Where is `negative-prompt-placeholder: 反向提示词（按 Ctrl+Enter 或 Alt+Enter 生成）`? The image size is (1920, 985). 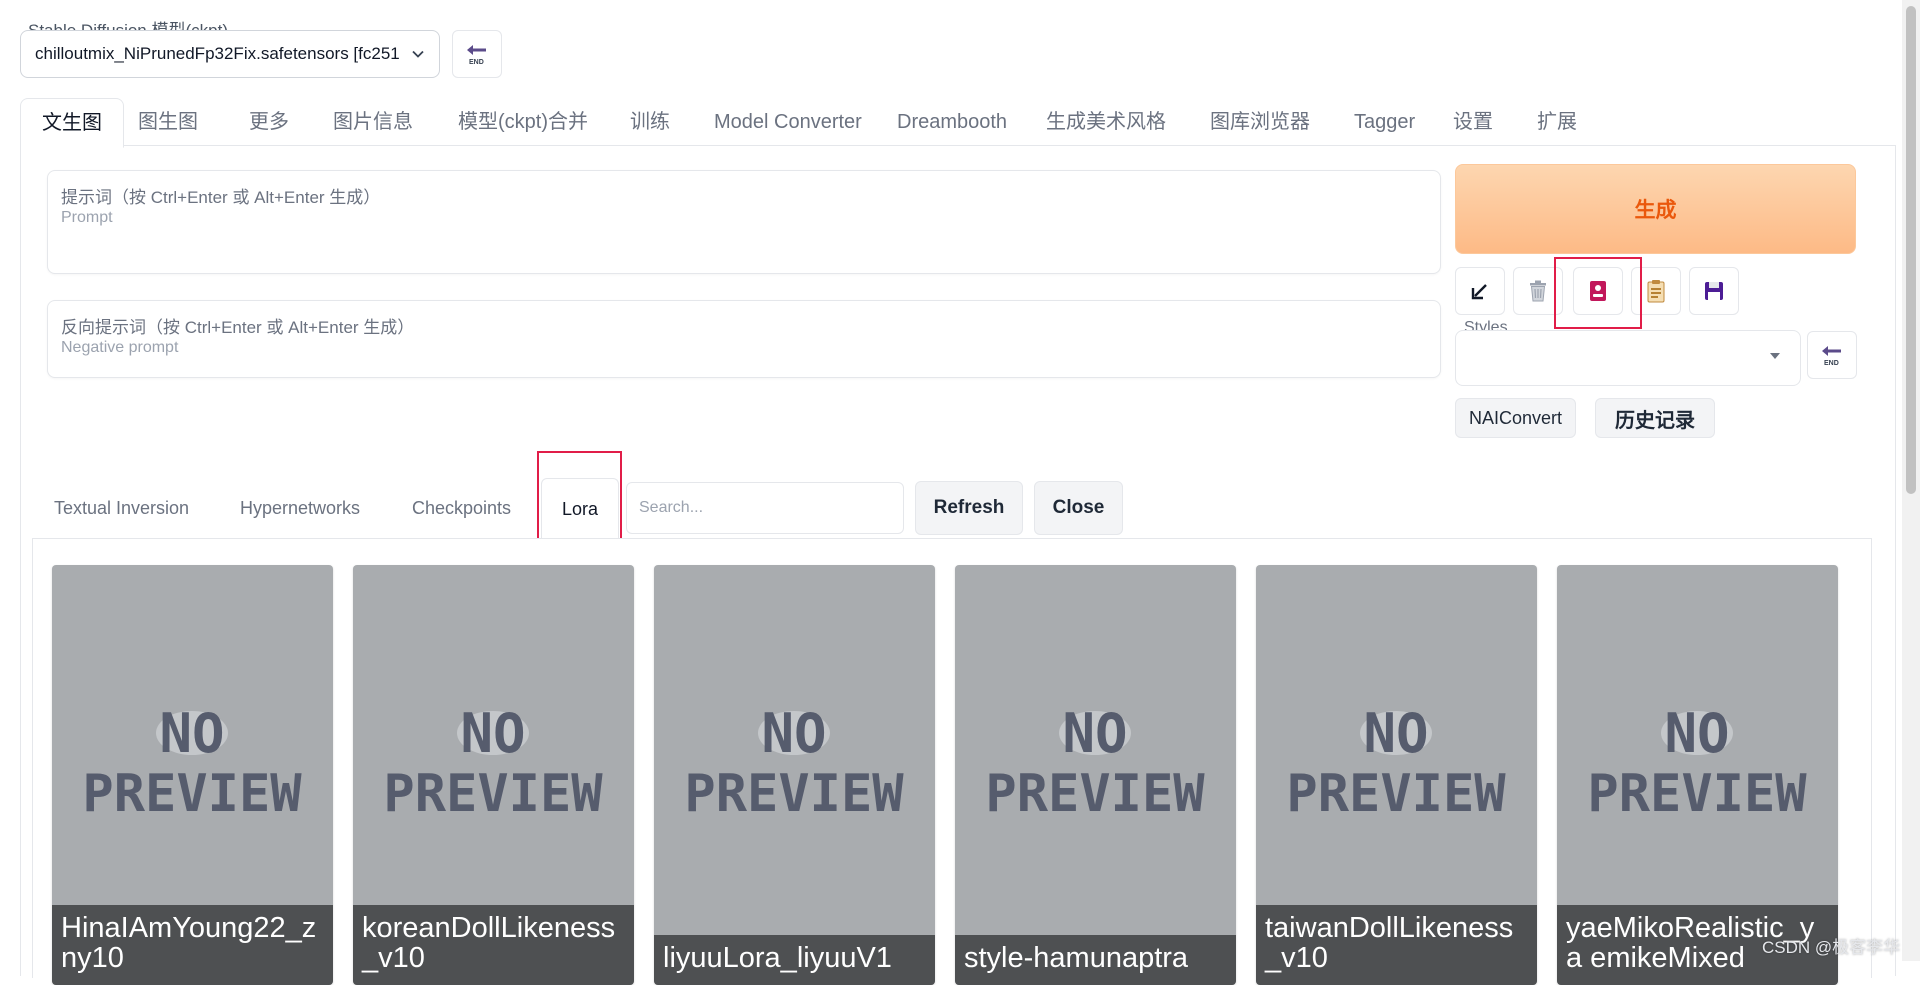
negative-prompt-placeholder: 反向提示词（按 Ctrl+Enter 或 Alt+Enter 生成） is located at coordinates (238, 327).